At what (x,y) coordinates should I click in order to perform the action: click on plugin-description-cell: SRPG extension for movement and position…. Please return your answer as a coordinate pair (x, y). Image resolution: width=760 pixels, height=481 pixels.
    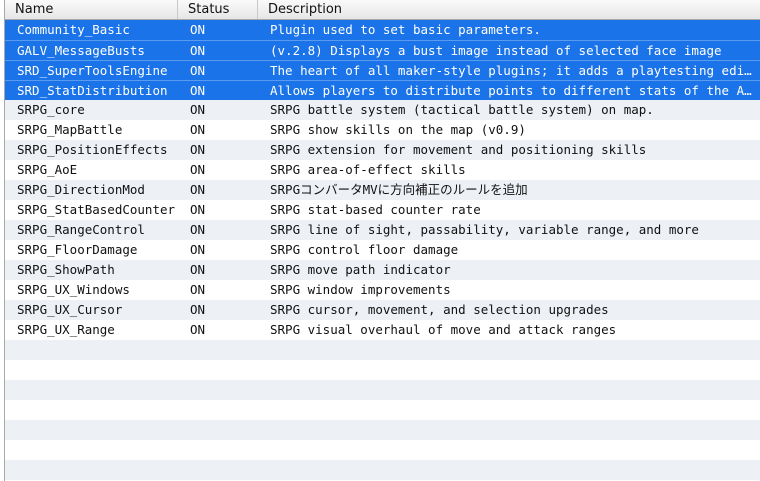
    Looking at the image, I should click on (458, 149).